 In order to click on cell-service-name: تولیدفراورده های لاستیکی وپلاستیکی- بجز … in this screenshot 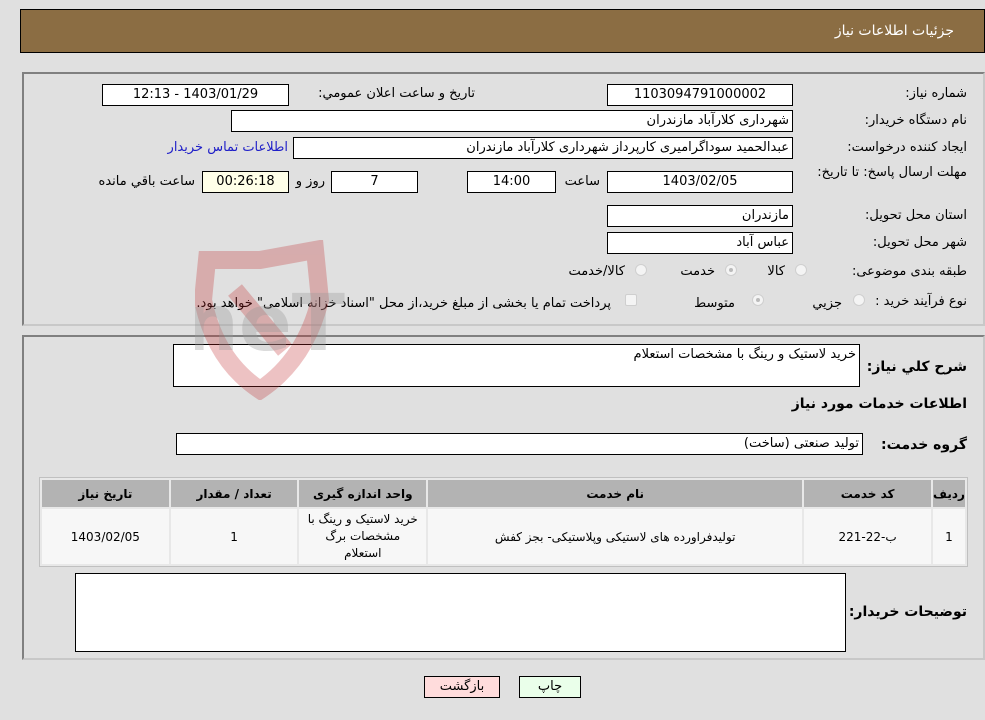, I will do `click(615, 536)`.